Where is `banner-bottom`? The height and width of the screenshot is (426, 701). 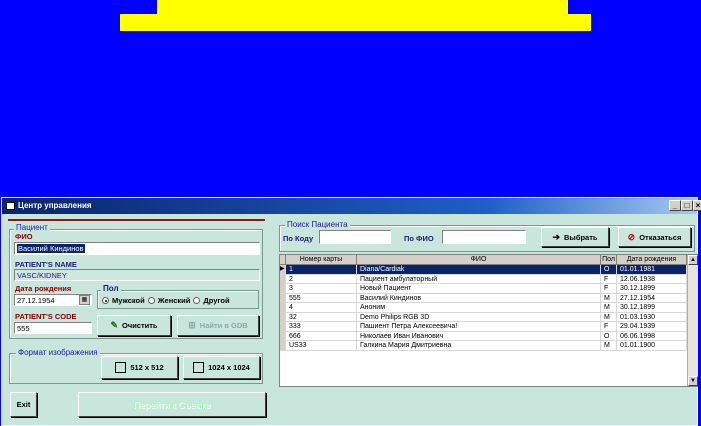
banner-bottom is located at coordinates (355, 22).